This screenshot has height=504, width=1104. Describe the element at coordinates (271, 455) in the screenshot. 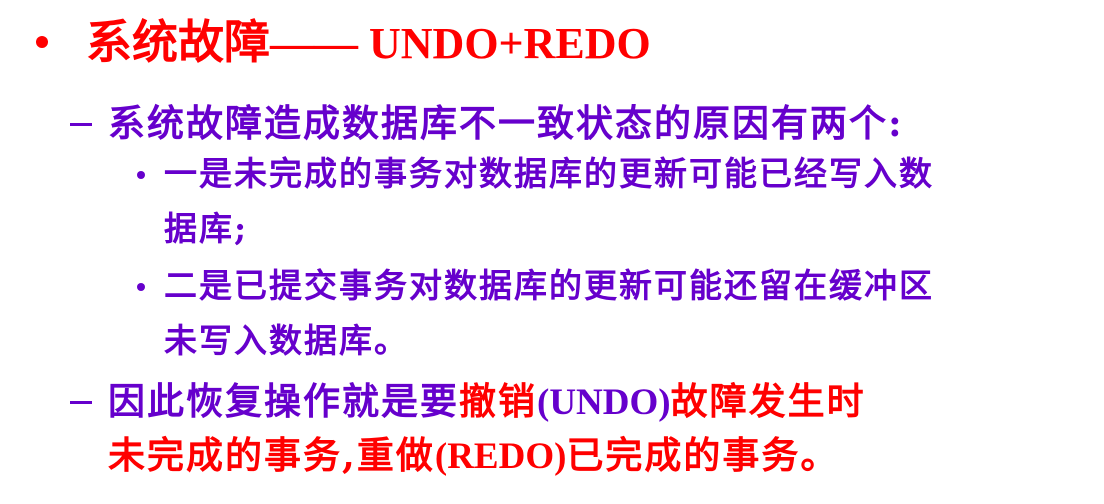

I see `item2-line2-part1: 未完成的事务,重做` at that location.